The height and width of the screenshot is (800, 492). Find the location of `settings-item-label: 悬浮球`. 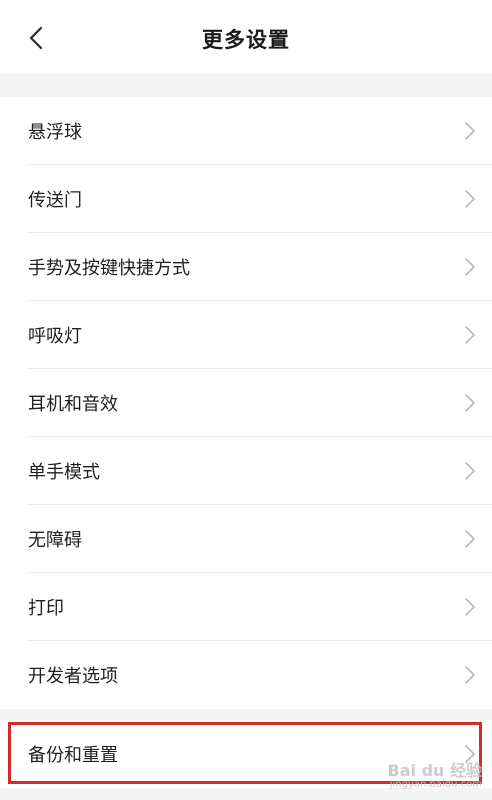

settings-item-label: 悬浮球 is located at coordinates (55, 132).